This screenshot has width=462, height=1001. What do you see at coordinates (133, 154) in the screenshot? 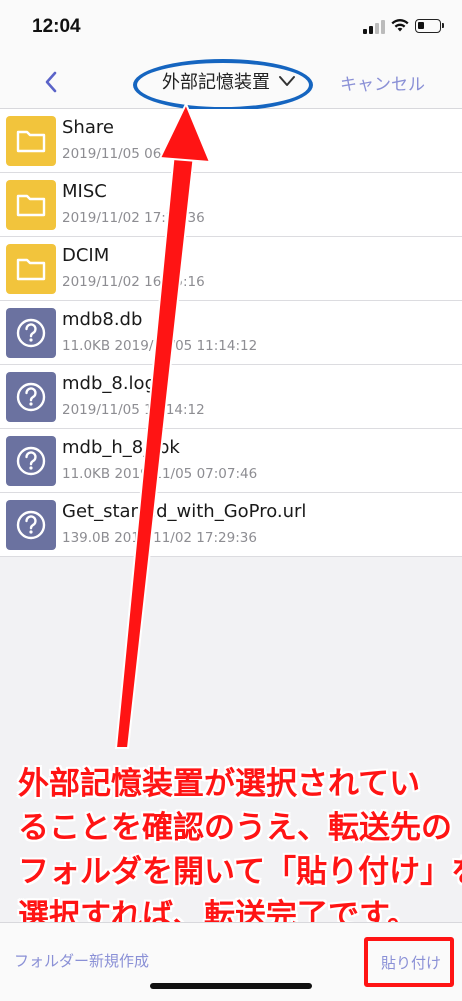
I see `file-meta: 2019/11/05 06:41:14` at bounding box center [133, 154].